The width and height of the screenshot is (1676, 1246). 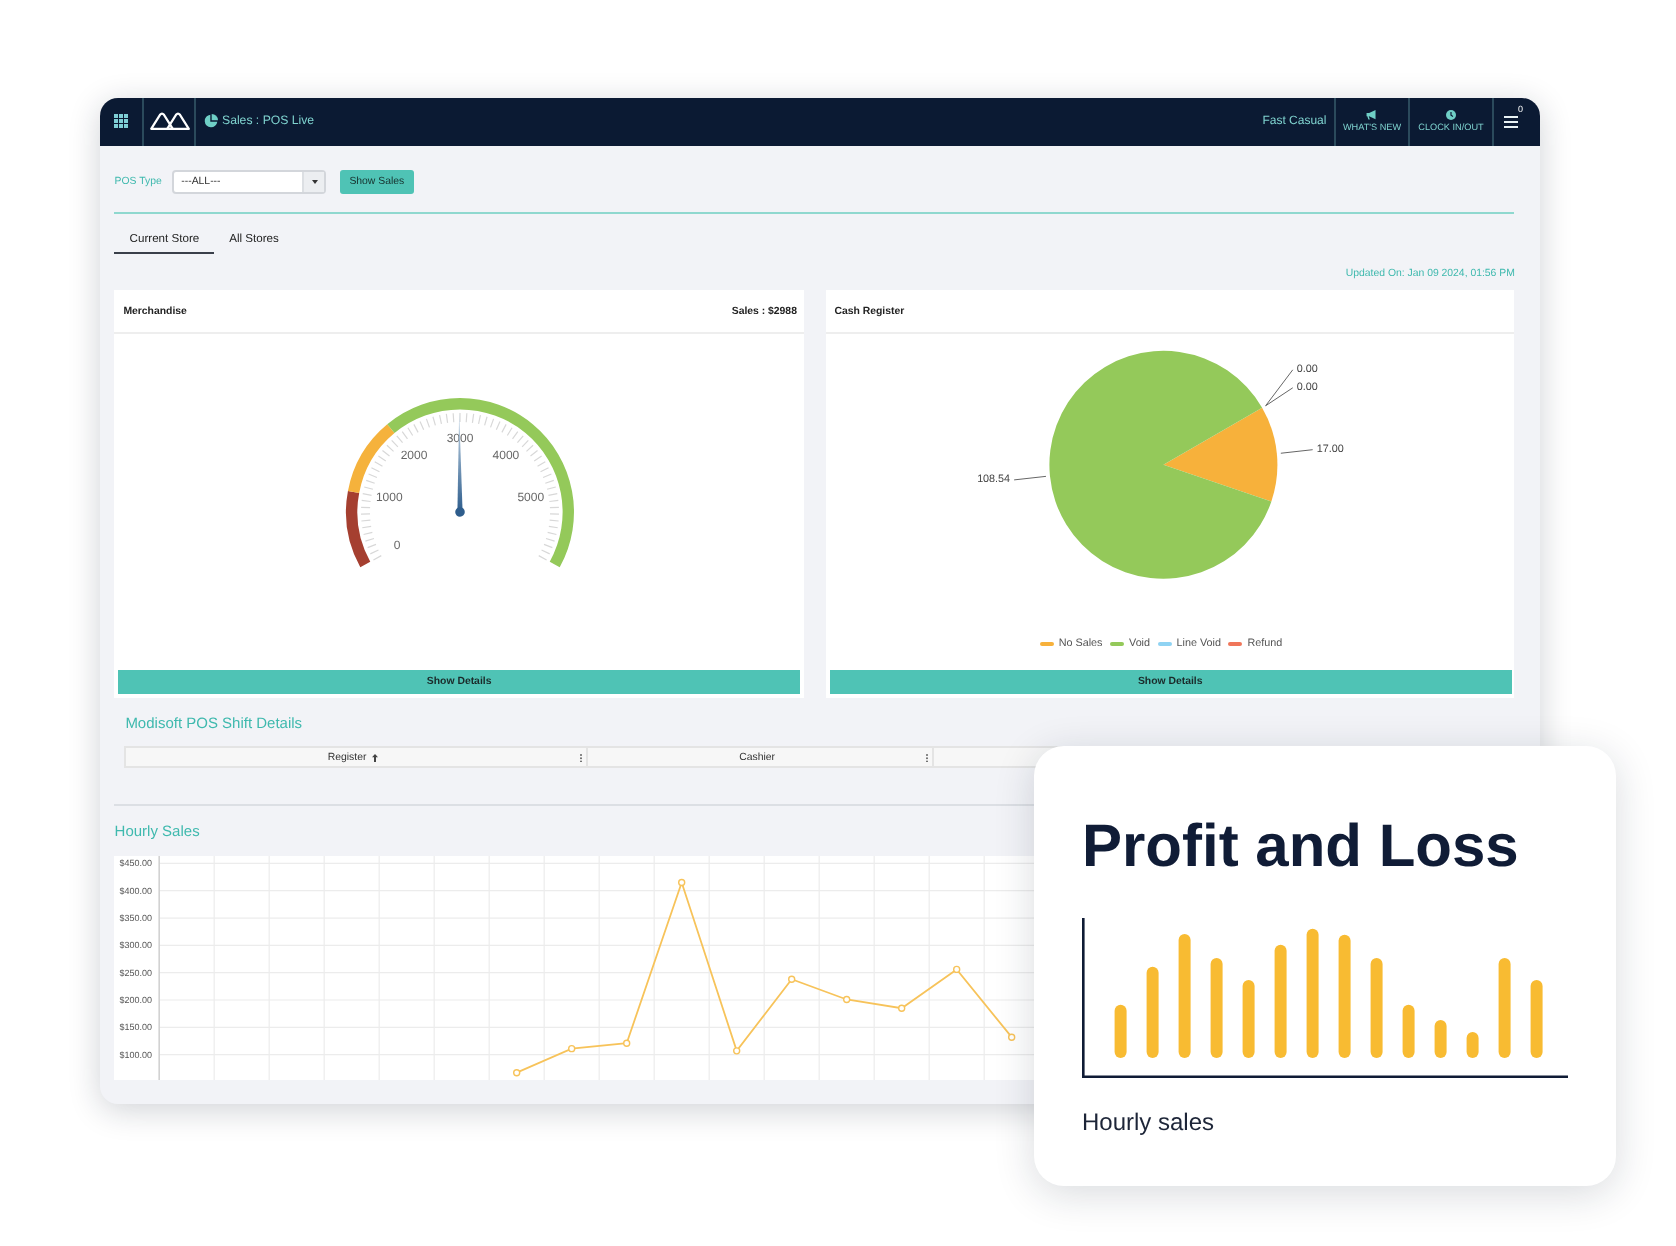 I want to click on card-heading: Profit and Loss, so click(x=1301, y=848).